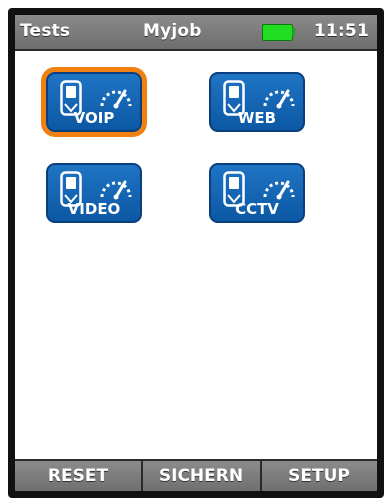 This screenshot has height=502, width=390. I want to click on clock: 11:51, so click(341, 31).